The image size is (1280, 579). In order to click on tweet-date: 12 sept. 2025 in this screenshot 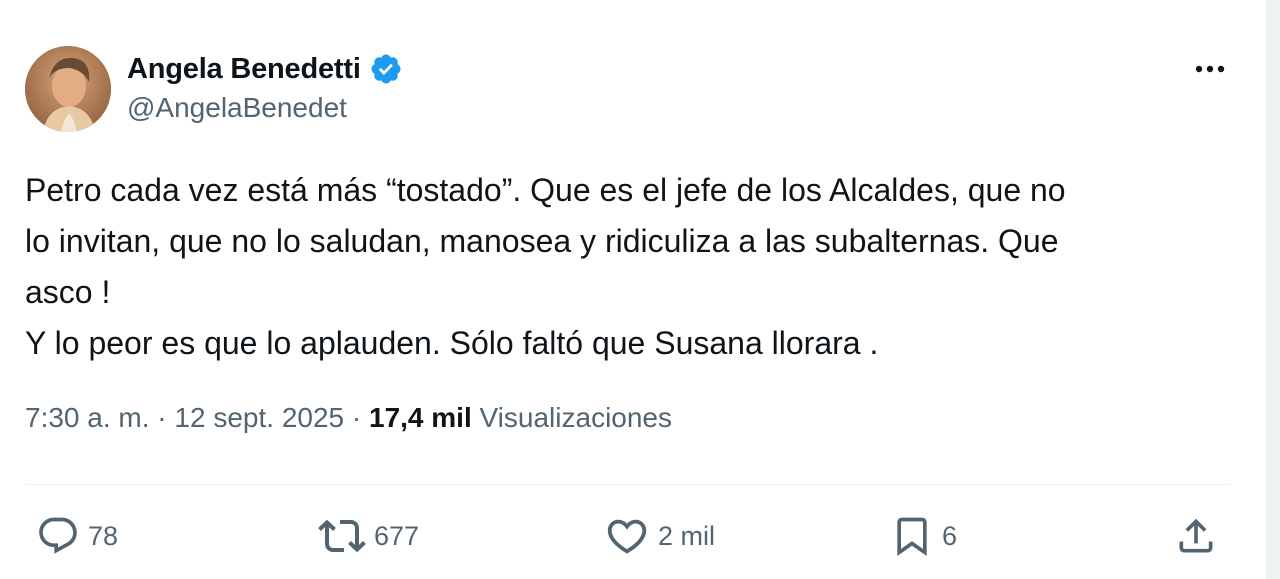, I will do `click(259, 418)`.